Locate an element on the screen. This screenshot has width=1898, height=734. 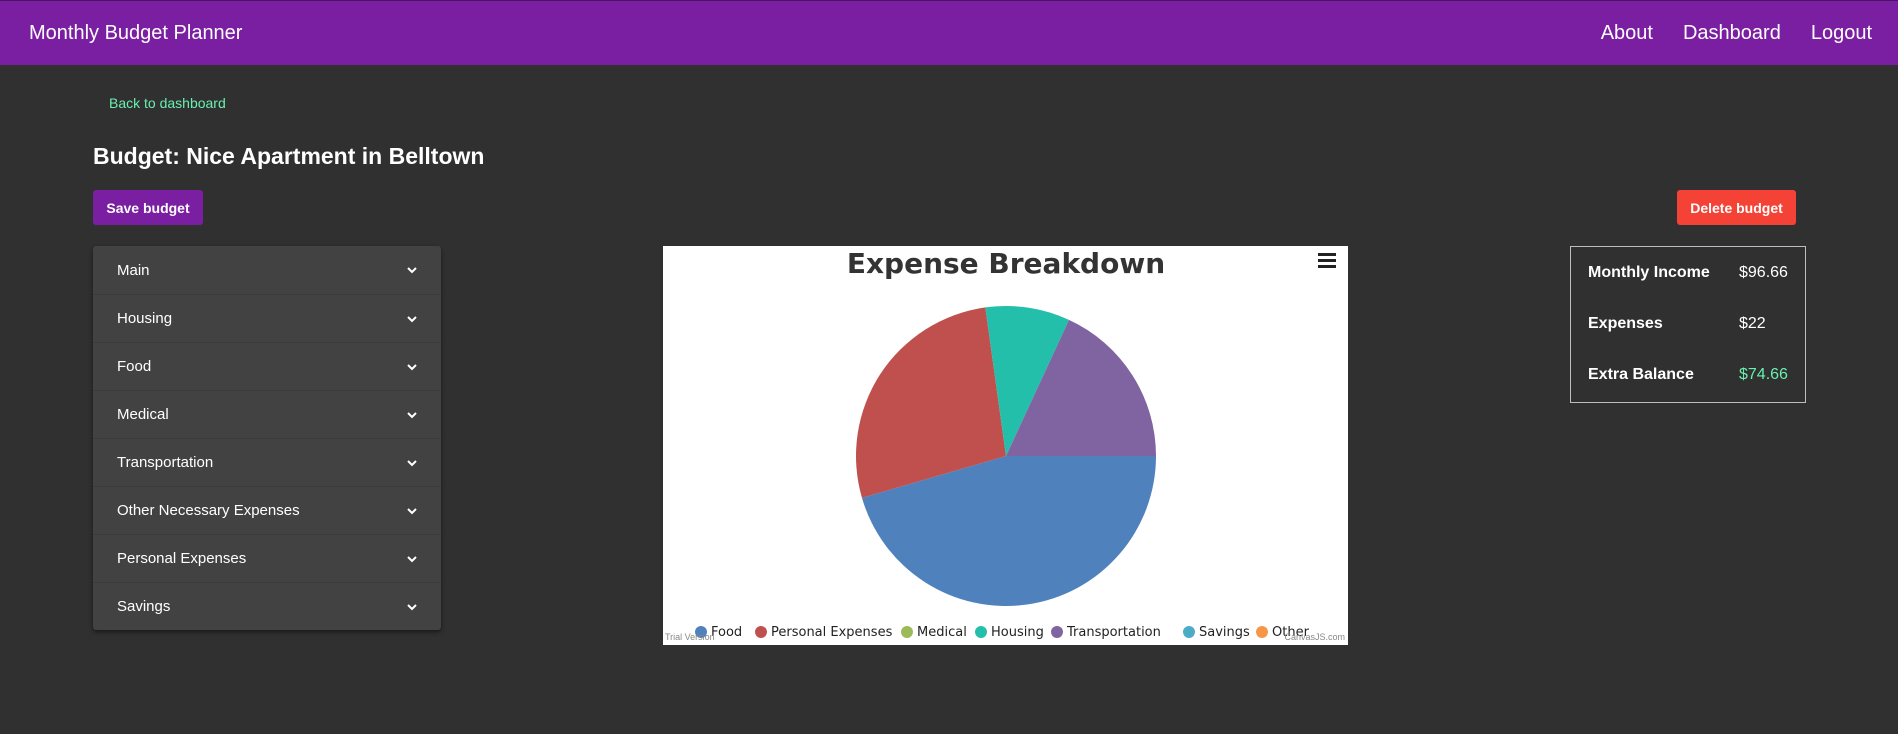
delete-budget-button: Delete budget is located at coordinates (1736, 207).